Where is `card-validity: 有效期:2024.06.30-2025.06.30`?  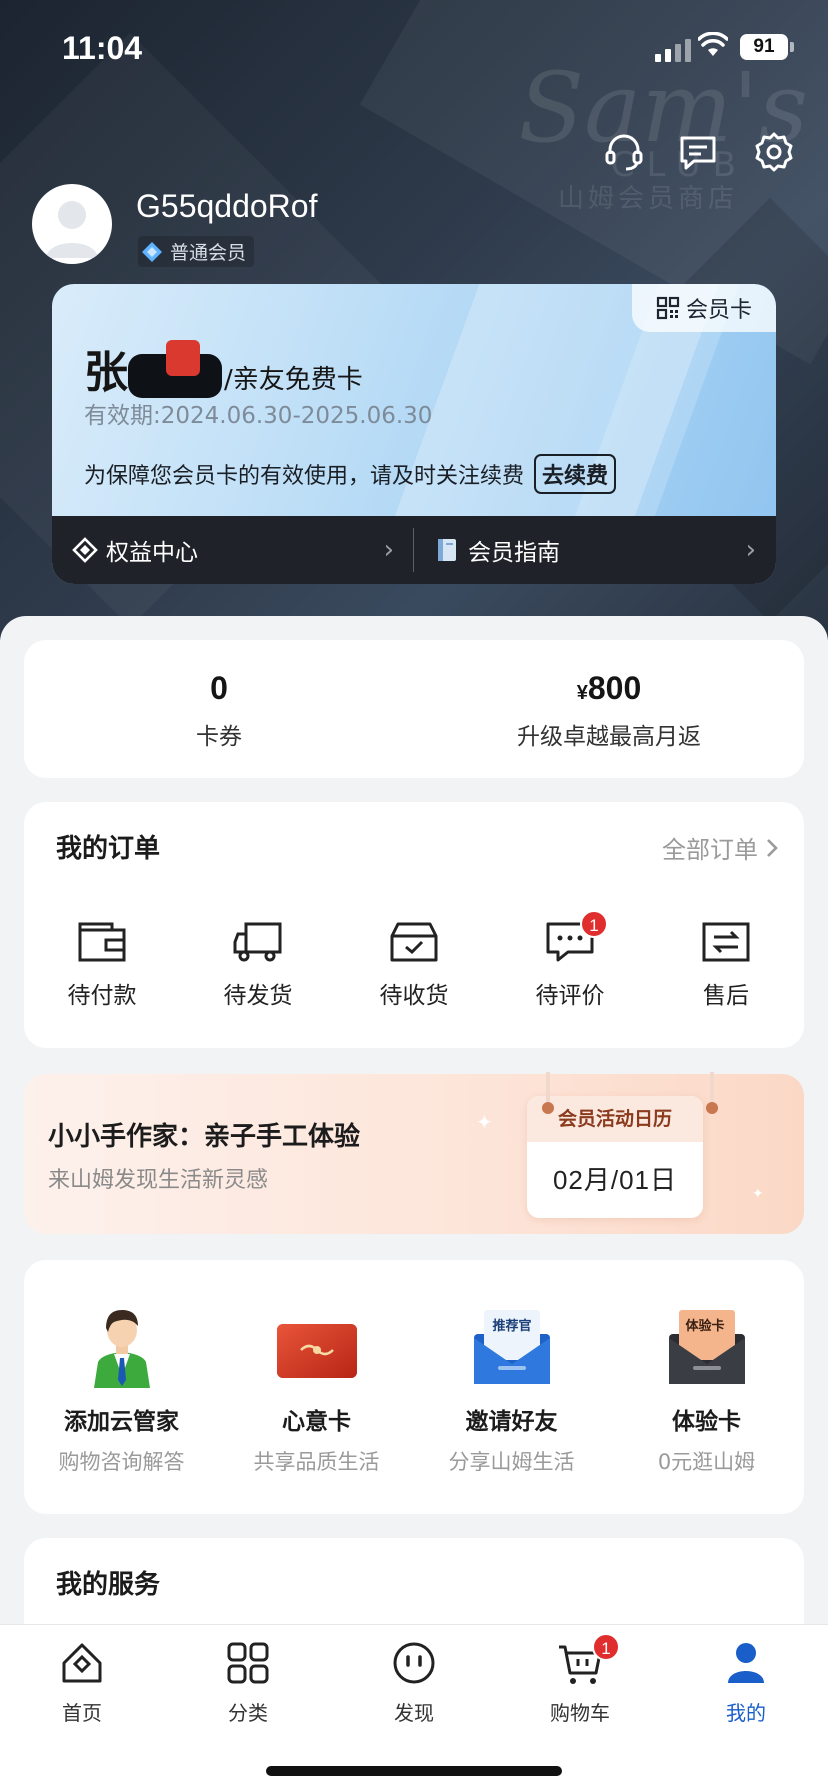
card-validity: 有效期:2024.06.30-2025.06.30 is located at coordinates (258, 416).